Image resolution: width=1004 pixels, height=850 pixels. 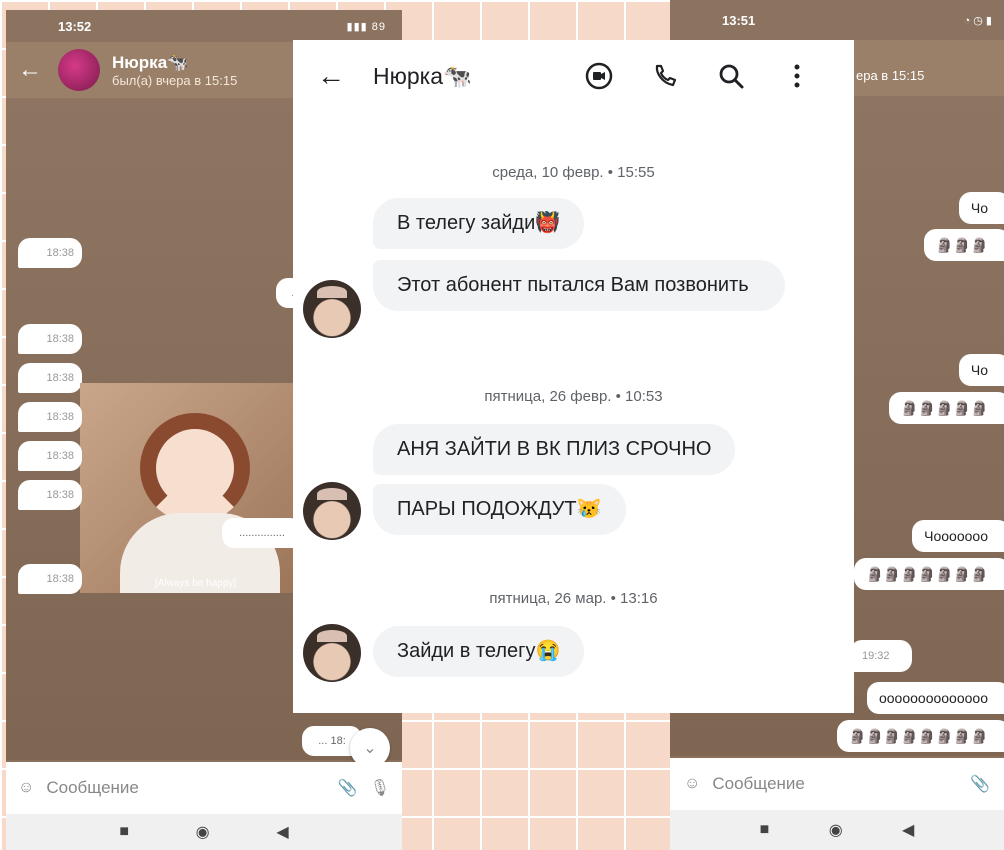 I want to click on search-icon, so click(x=731, y=76).